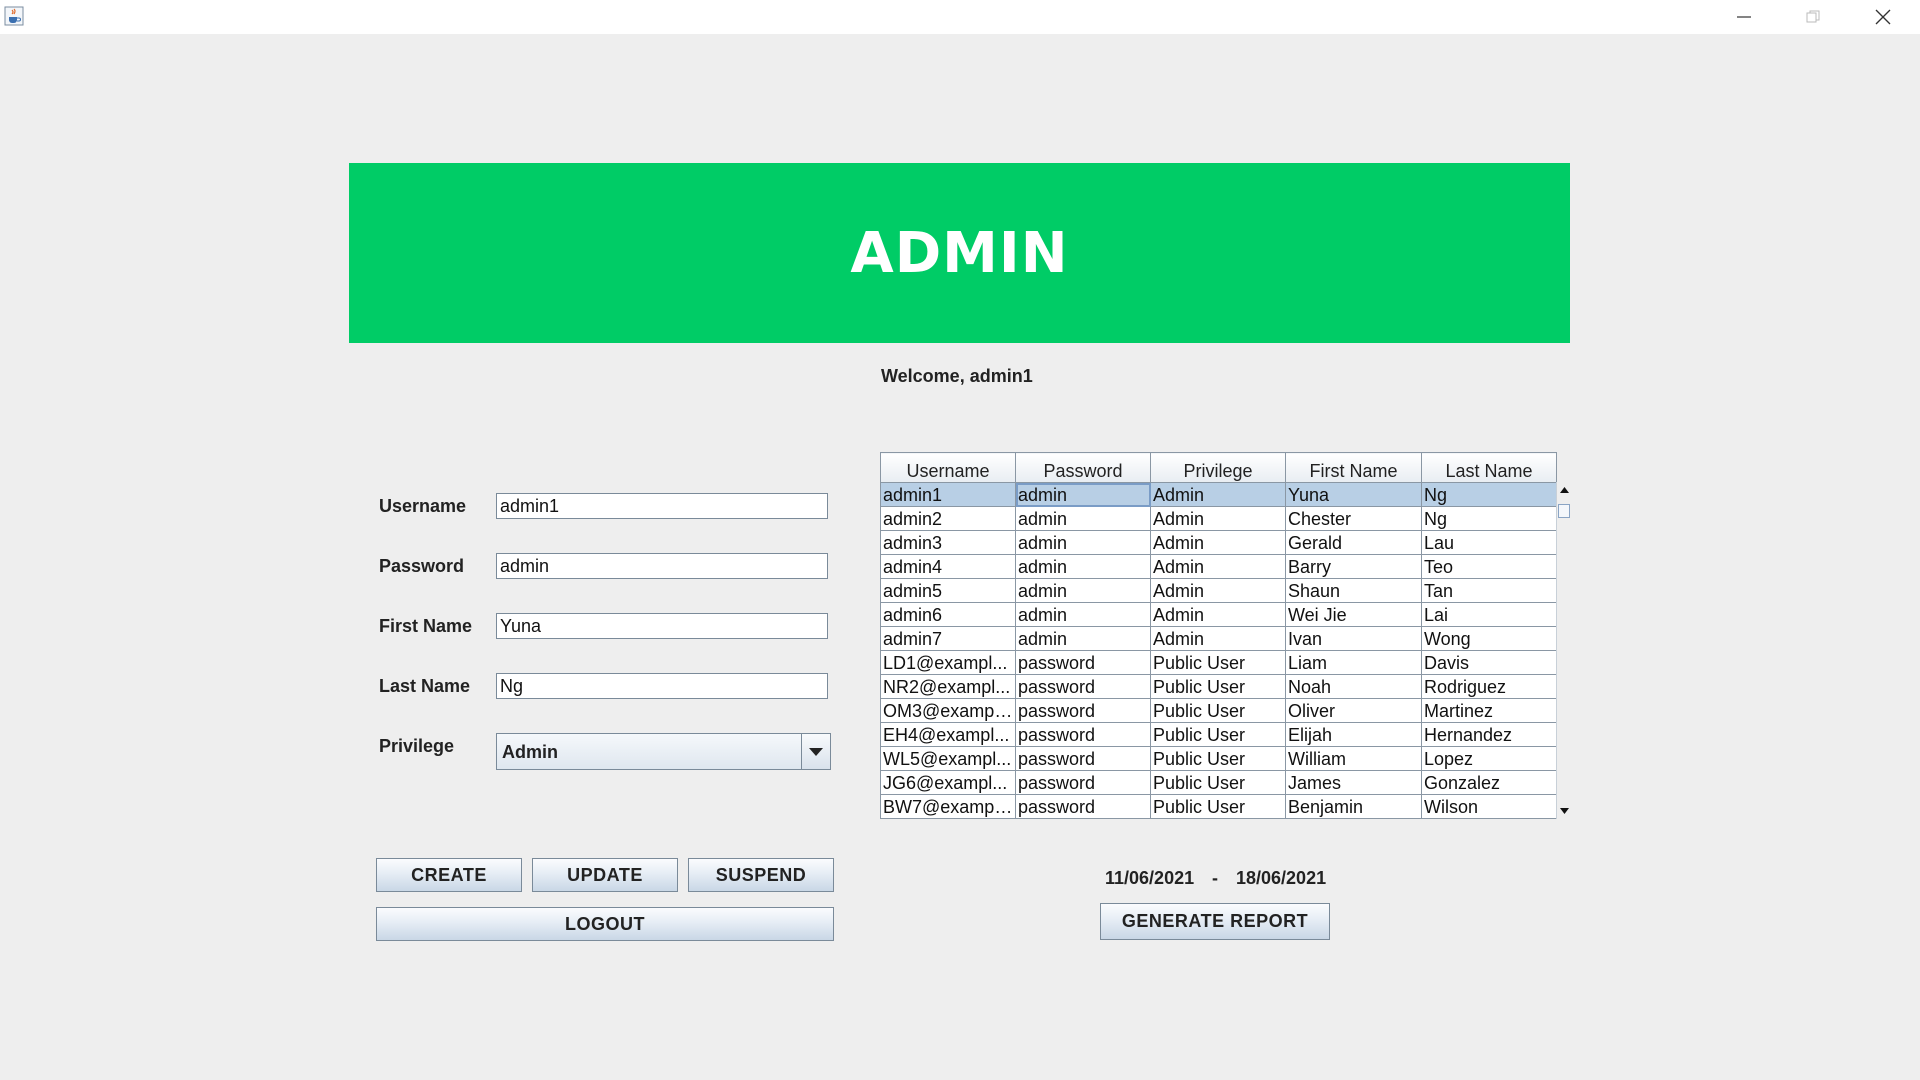 This screenshot has width=1920, height=1080. Describe the element at coordinates (1883, 17) in the screenshot. I see `close-button` at that location.